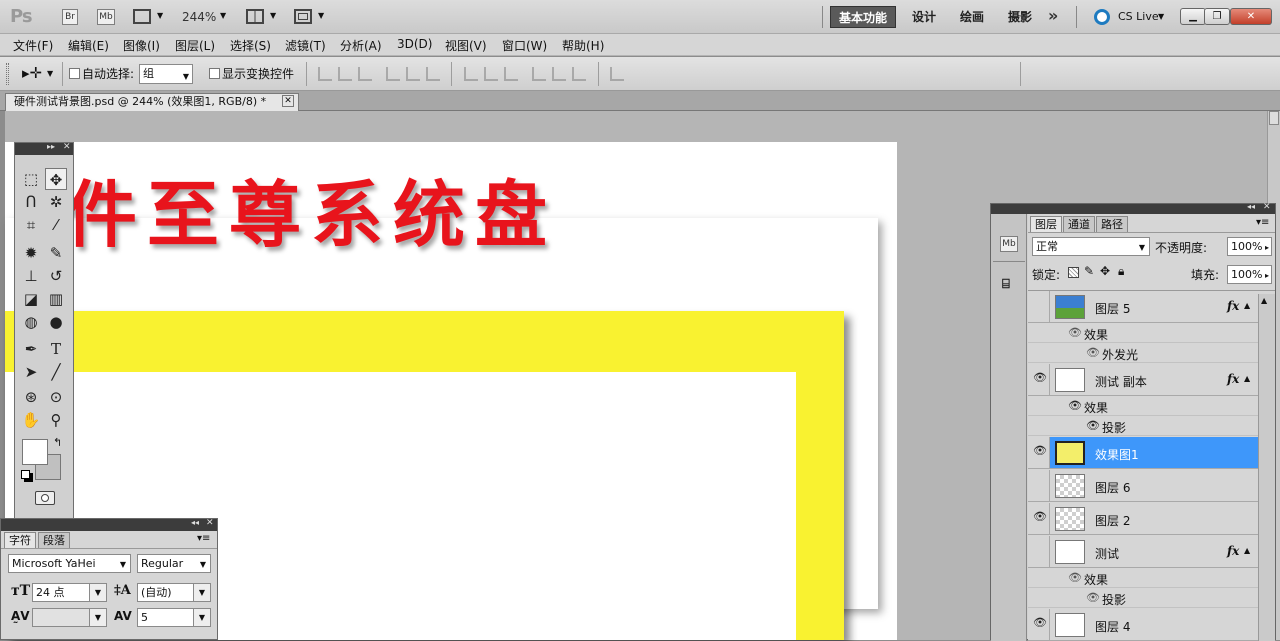 This screenshot has width=1280, height=641. What do you see at coordinates (1112, 224) in the screenshot?
I see `tab-paths: 路径` at bounding box center [1112, 224].